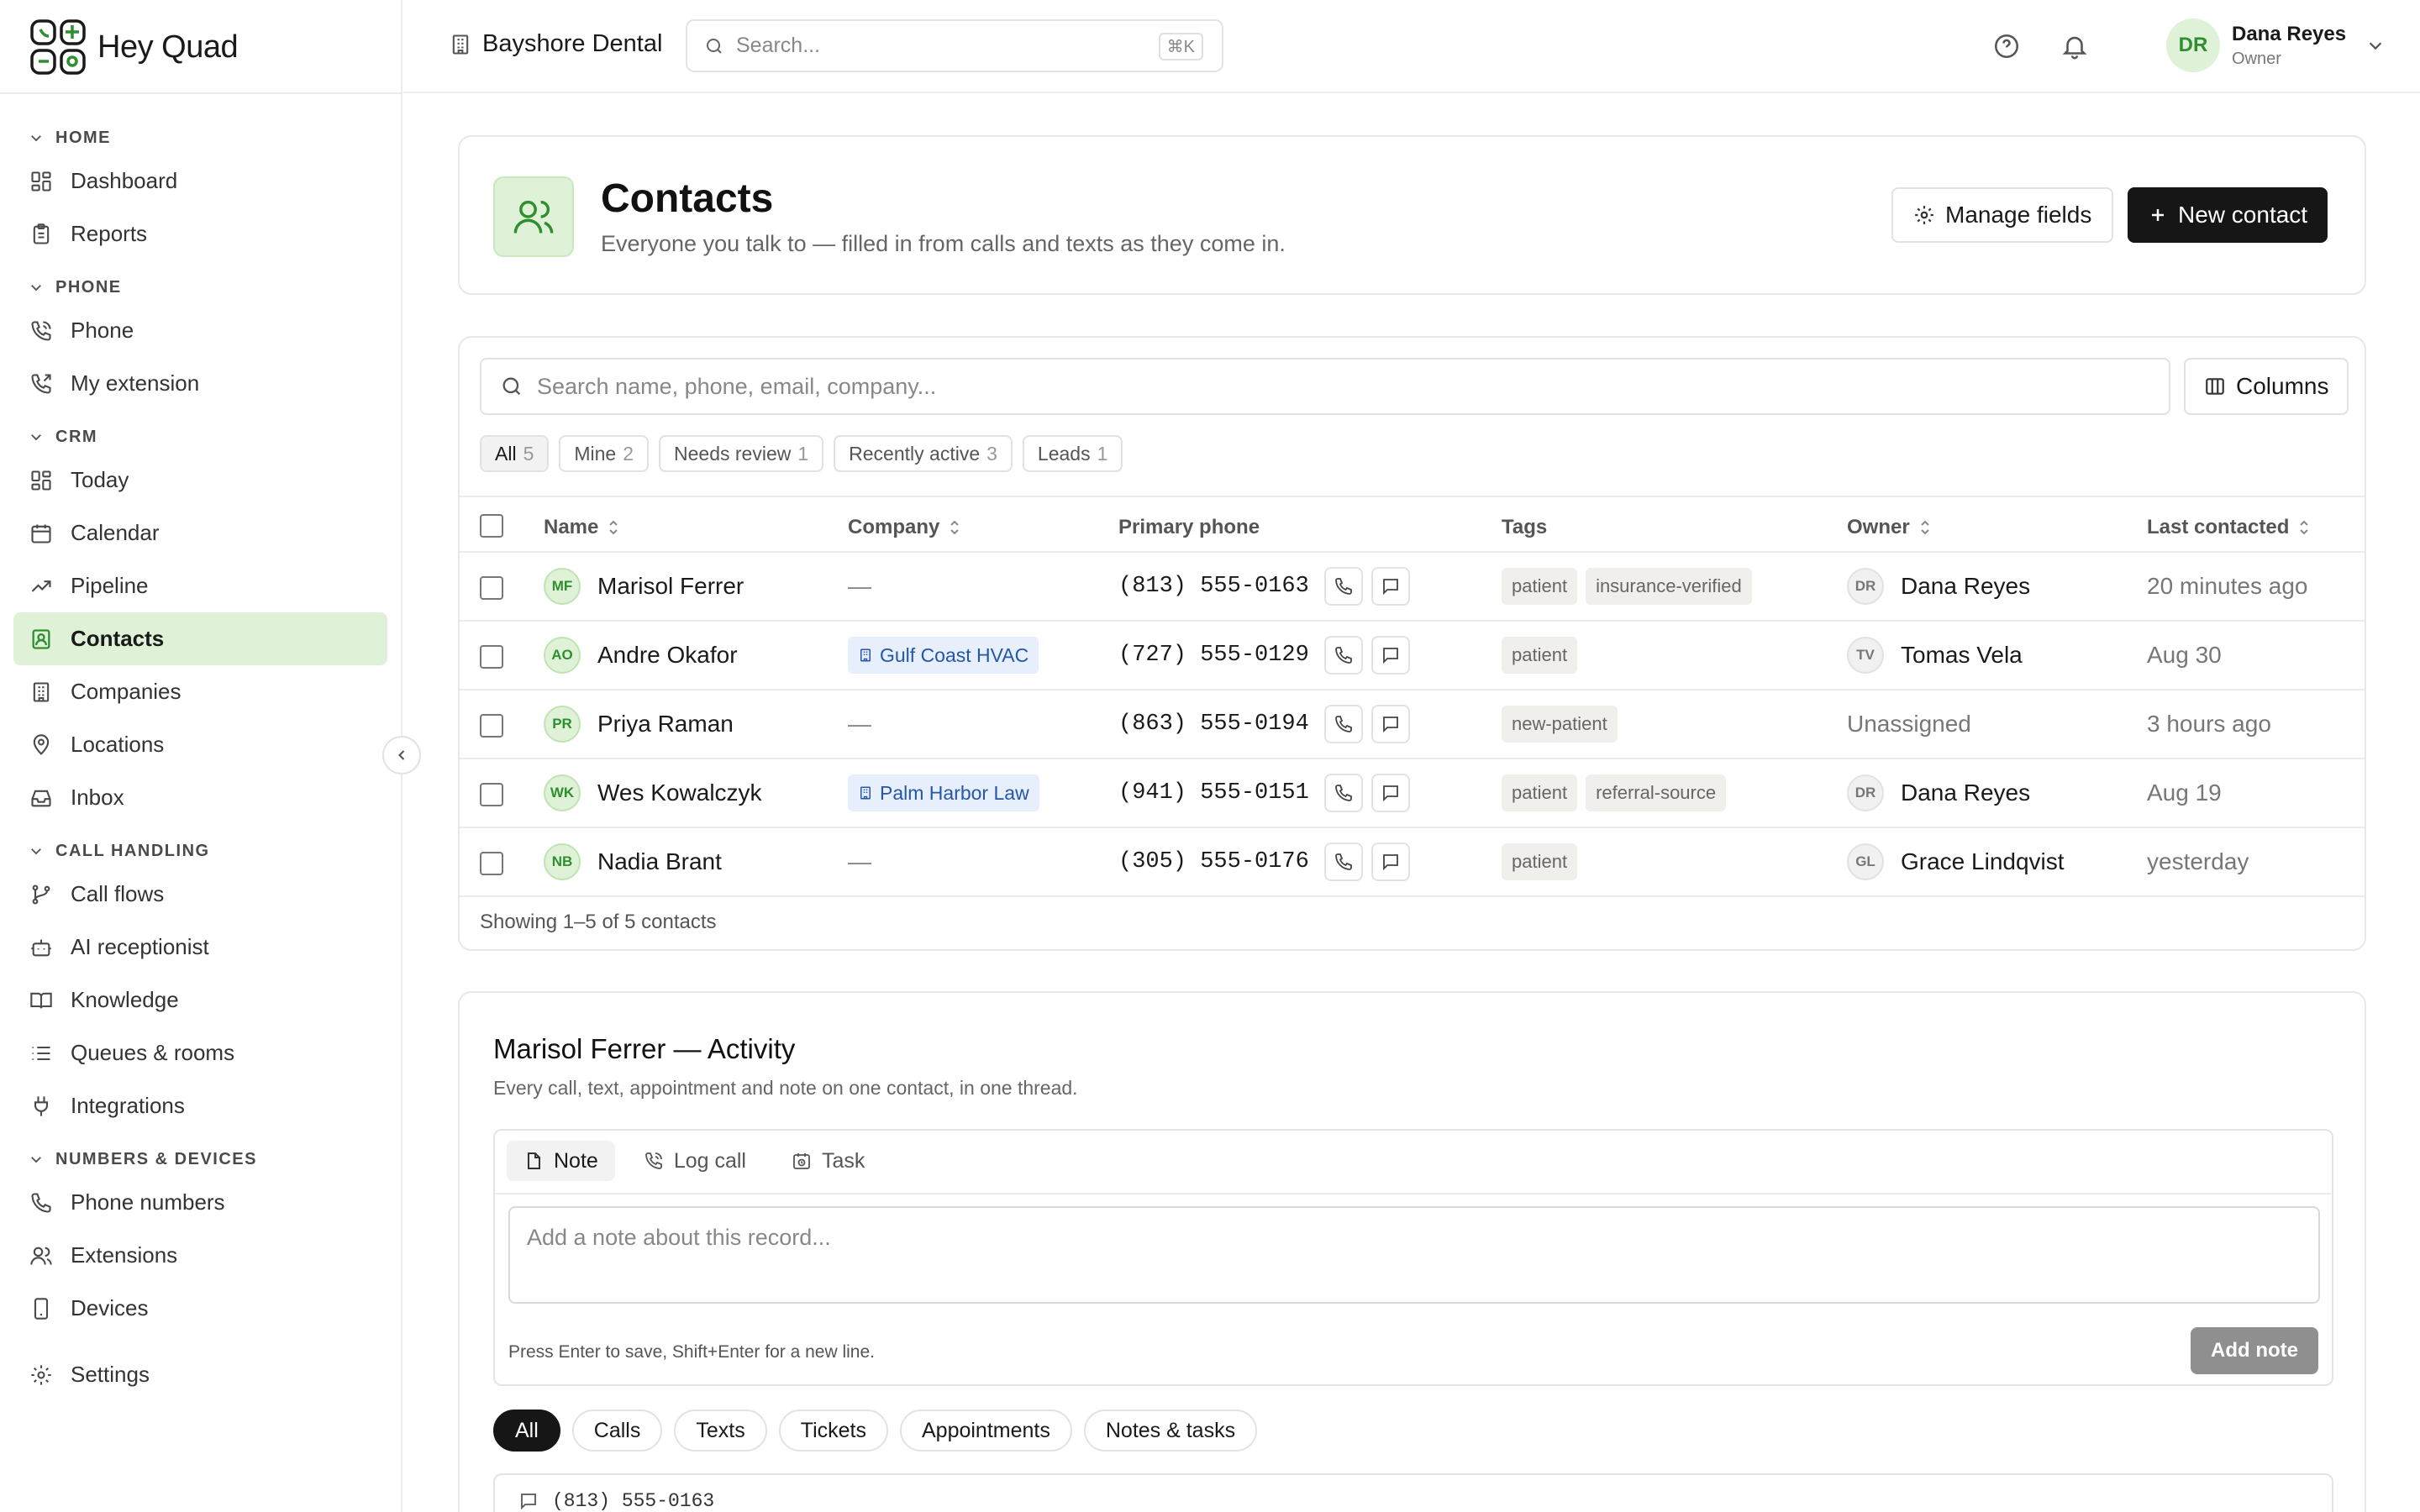  I want to click on contact-name: Marisol Ferrer, so click(671, 586).